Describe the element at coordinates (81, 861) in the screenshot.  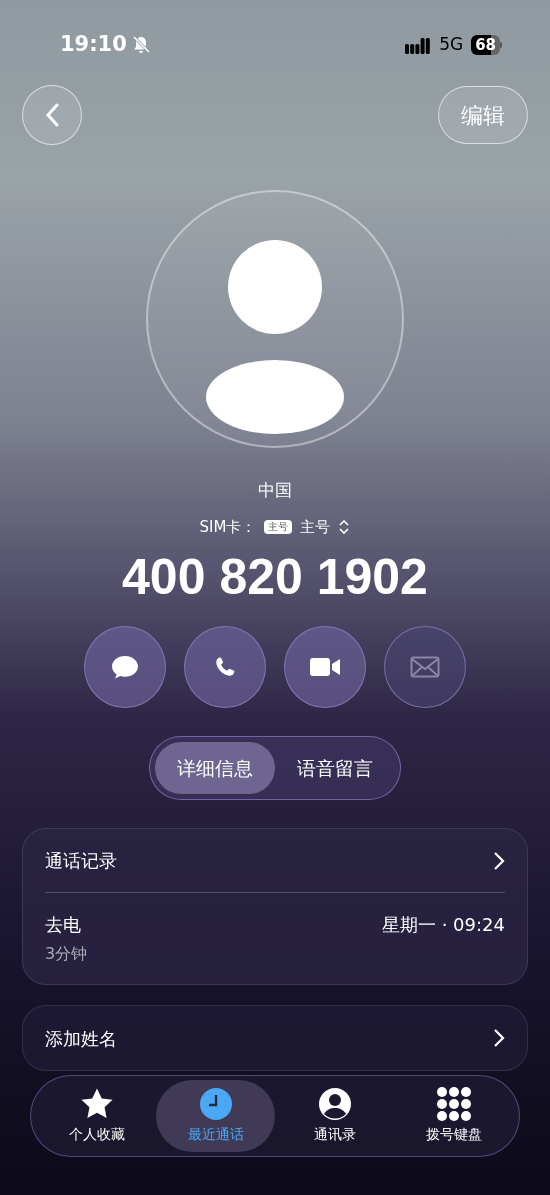
I see `call-log-title: 通话记录` at that location.